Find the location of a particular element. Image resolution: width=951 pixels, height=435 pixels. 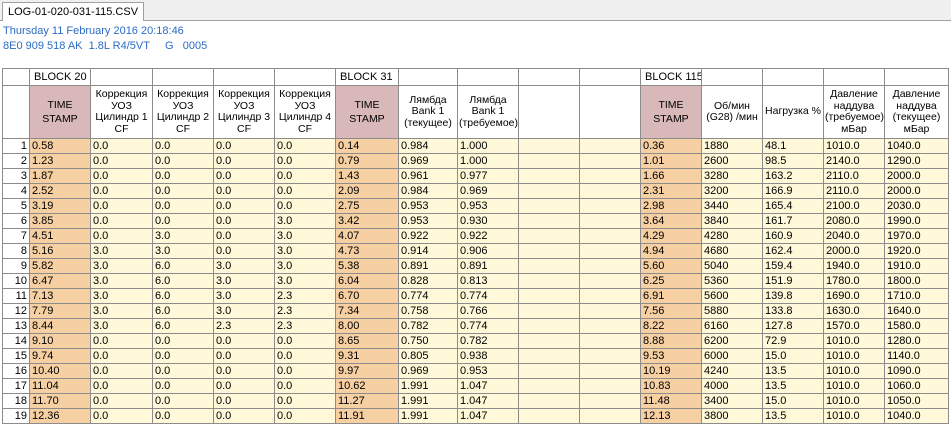

time-stamp-cell: 7.13 is located at coordinates (60, 296).